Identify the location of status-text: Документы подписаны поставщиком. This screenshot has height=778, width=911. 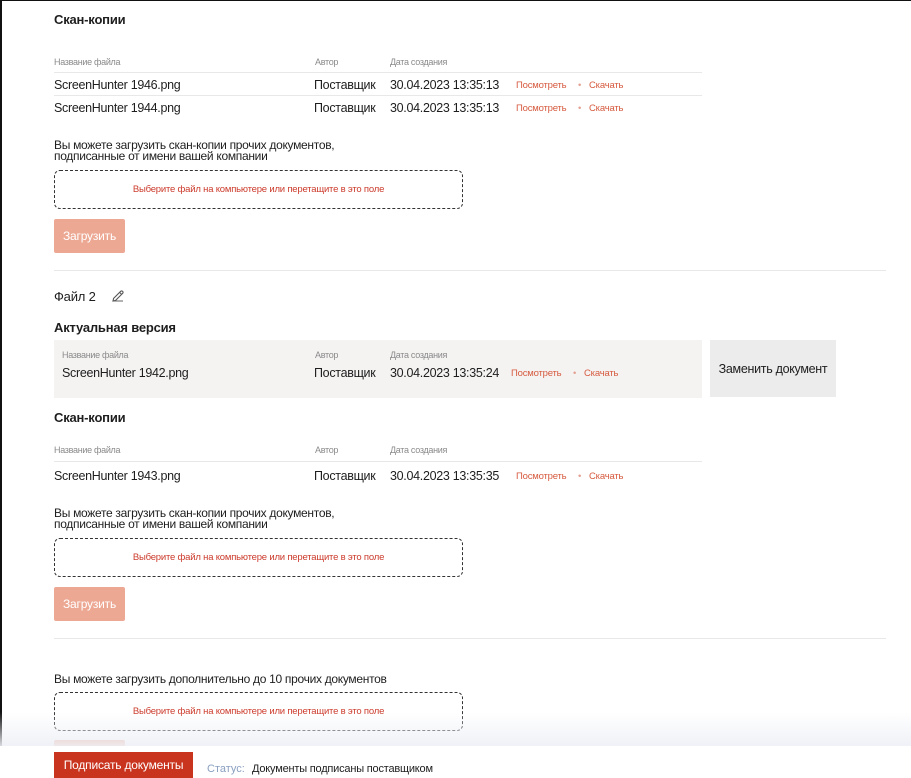
(342, 769).